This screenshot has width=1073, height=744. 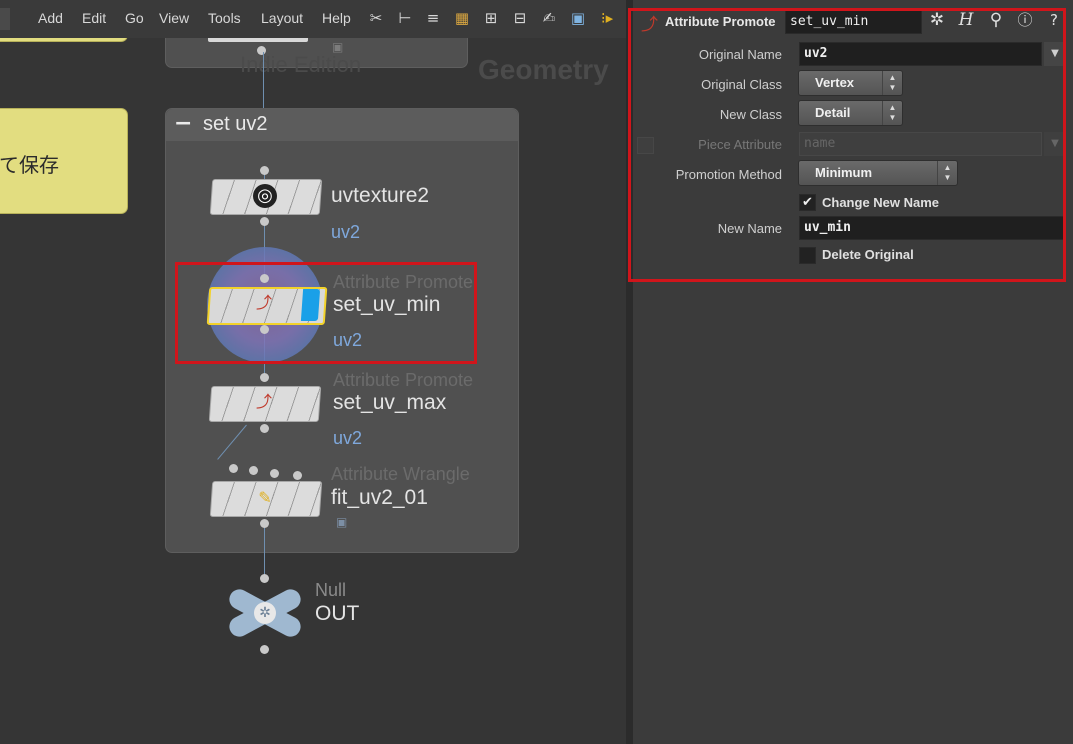 What do you see at coordinates (878, 173) in the screenshot?
I see `promotion-method-menu: Minimum ▲ ▼` at bounding box center [878, 173].